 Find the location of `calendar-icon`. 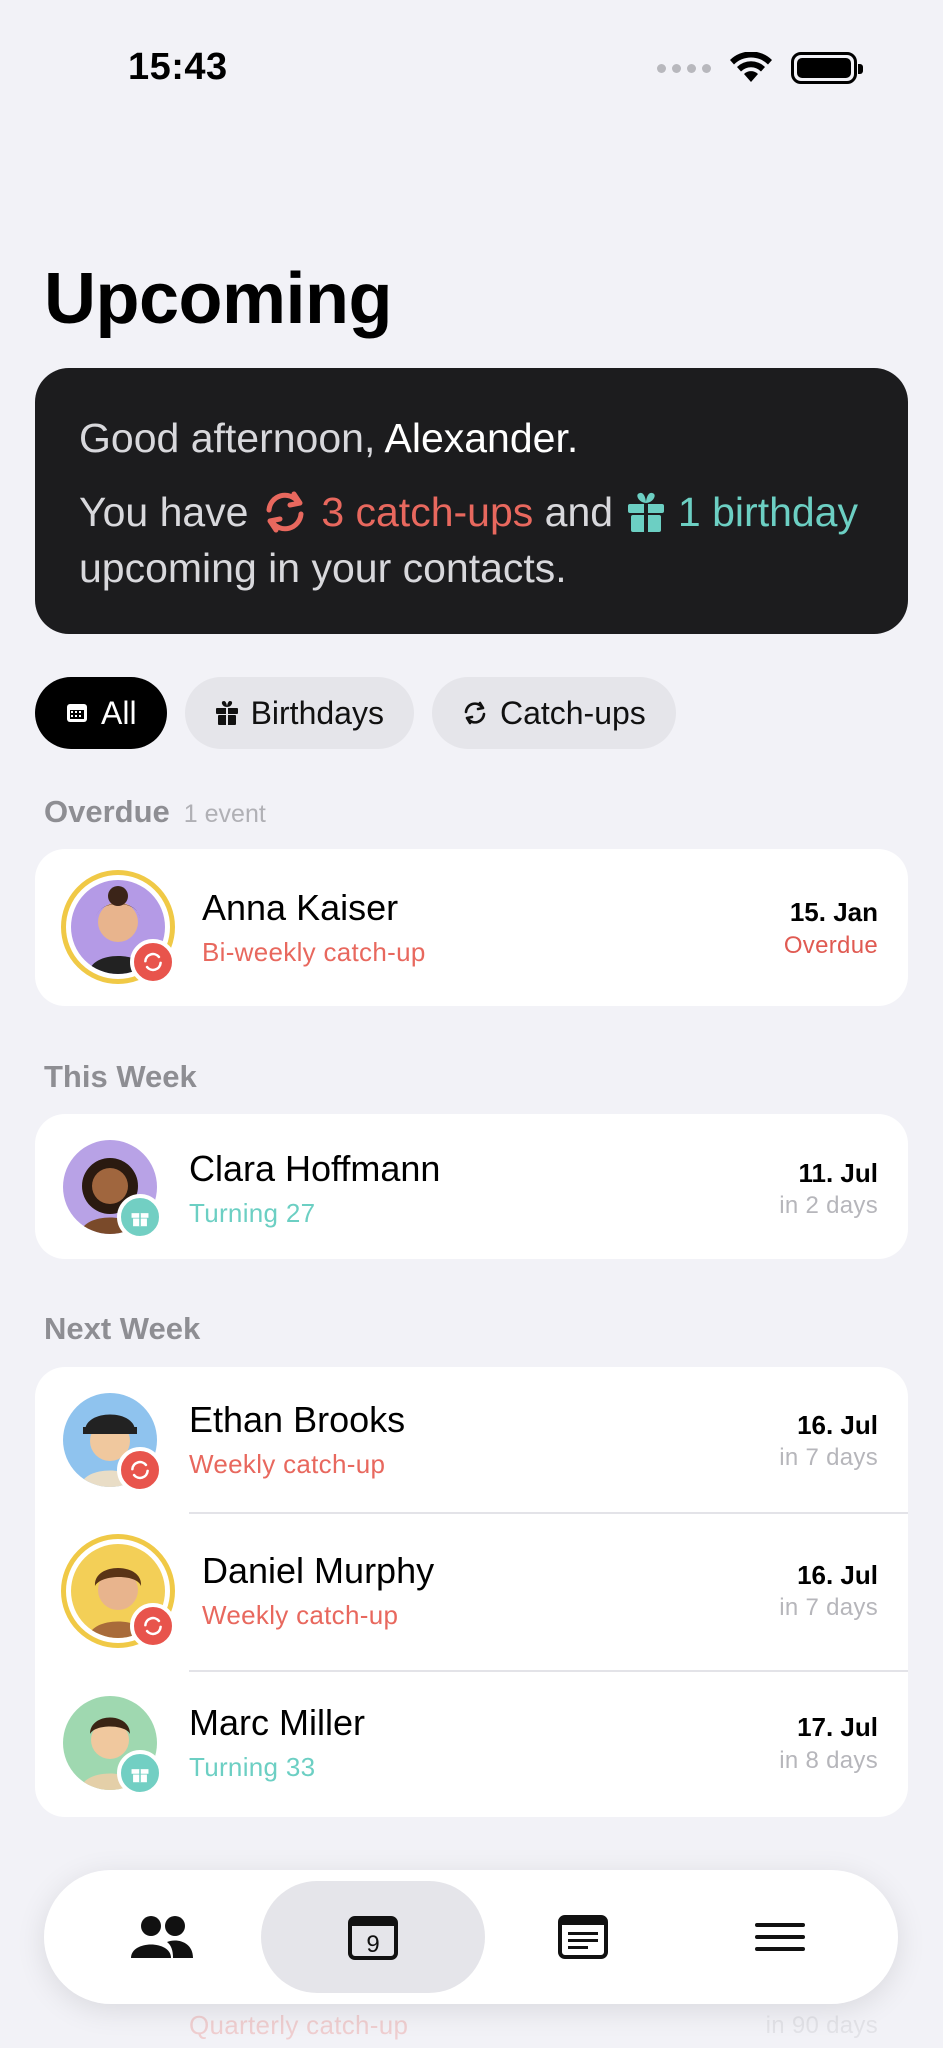

calendar-icon is located at coordinates (77, 713).